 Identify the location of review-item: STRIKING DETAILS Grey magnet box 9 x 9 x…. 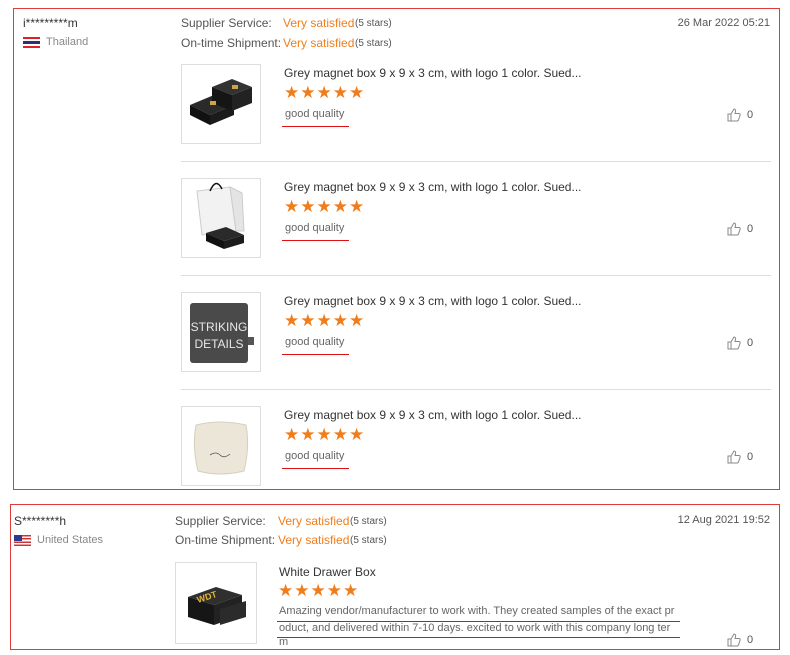
(476, 348).